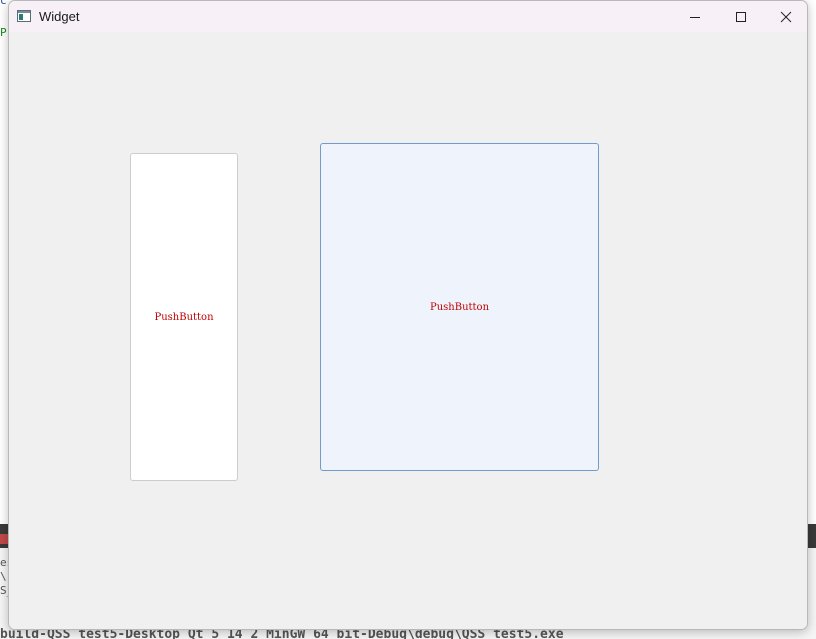 The image size is (816, 639). What do you see at coordinates (3, 3) in the screenshot?
I see `background-editor-glyph: c` at bounding box center [3, 3].